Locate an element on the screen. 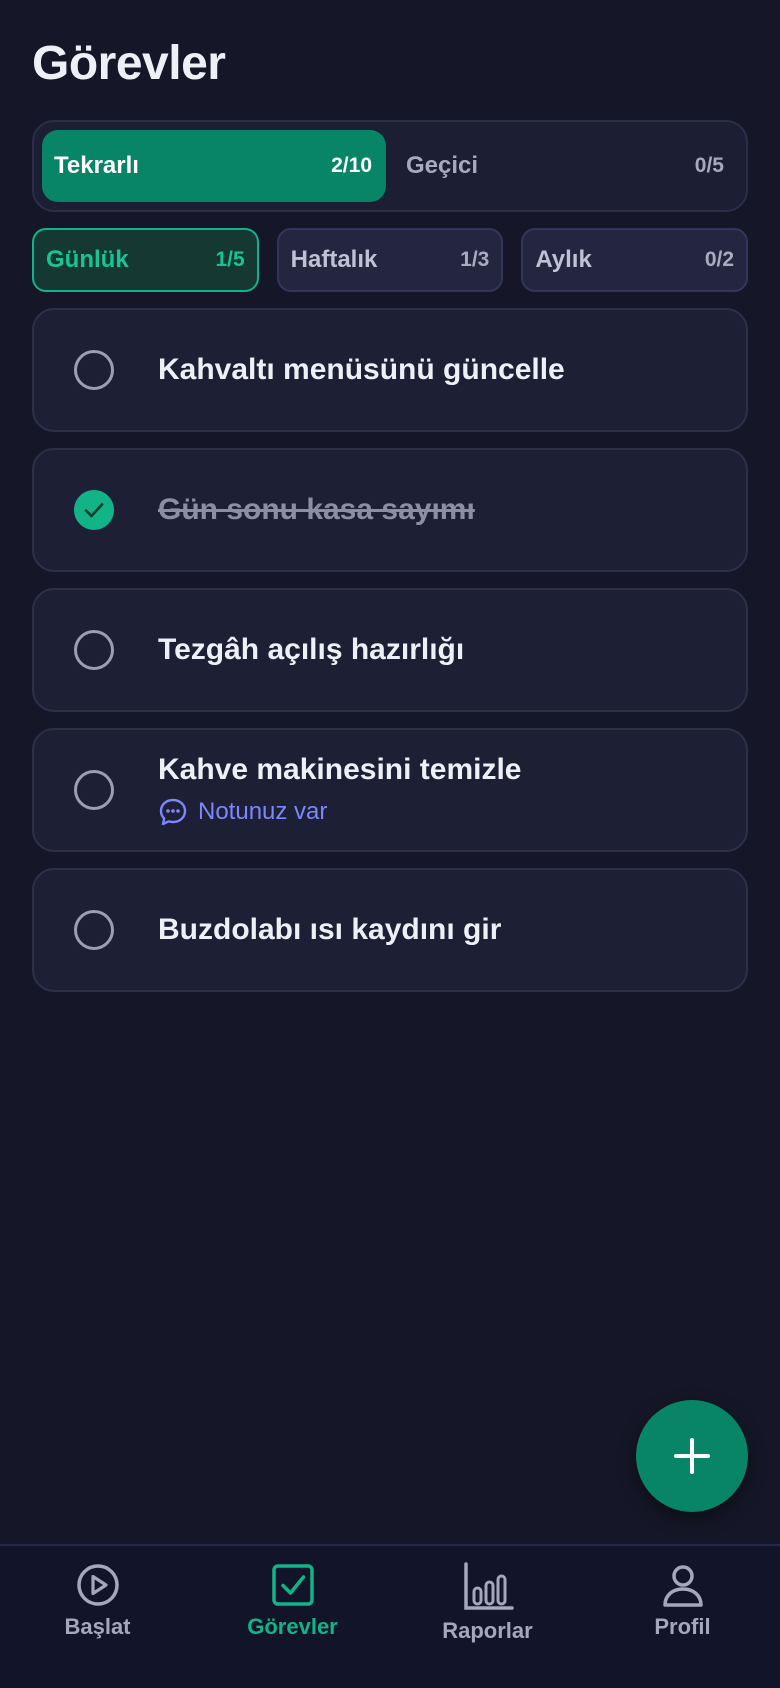 Image resolution: width=780 pixels, height=1688 pixels. period-filter-row: Günlük 1/5 Haftalık 1/3 Aylık 0/2 is located at coordinates (390, 260).